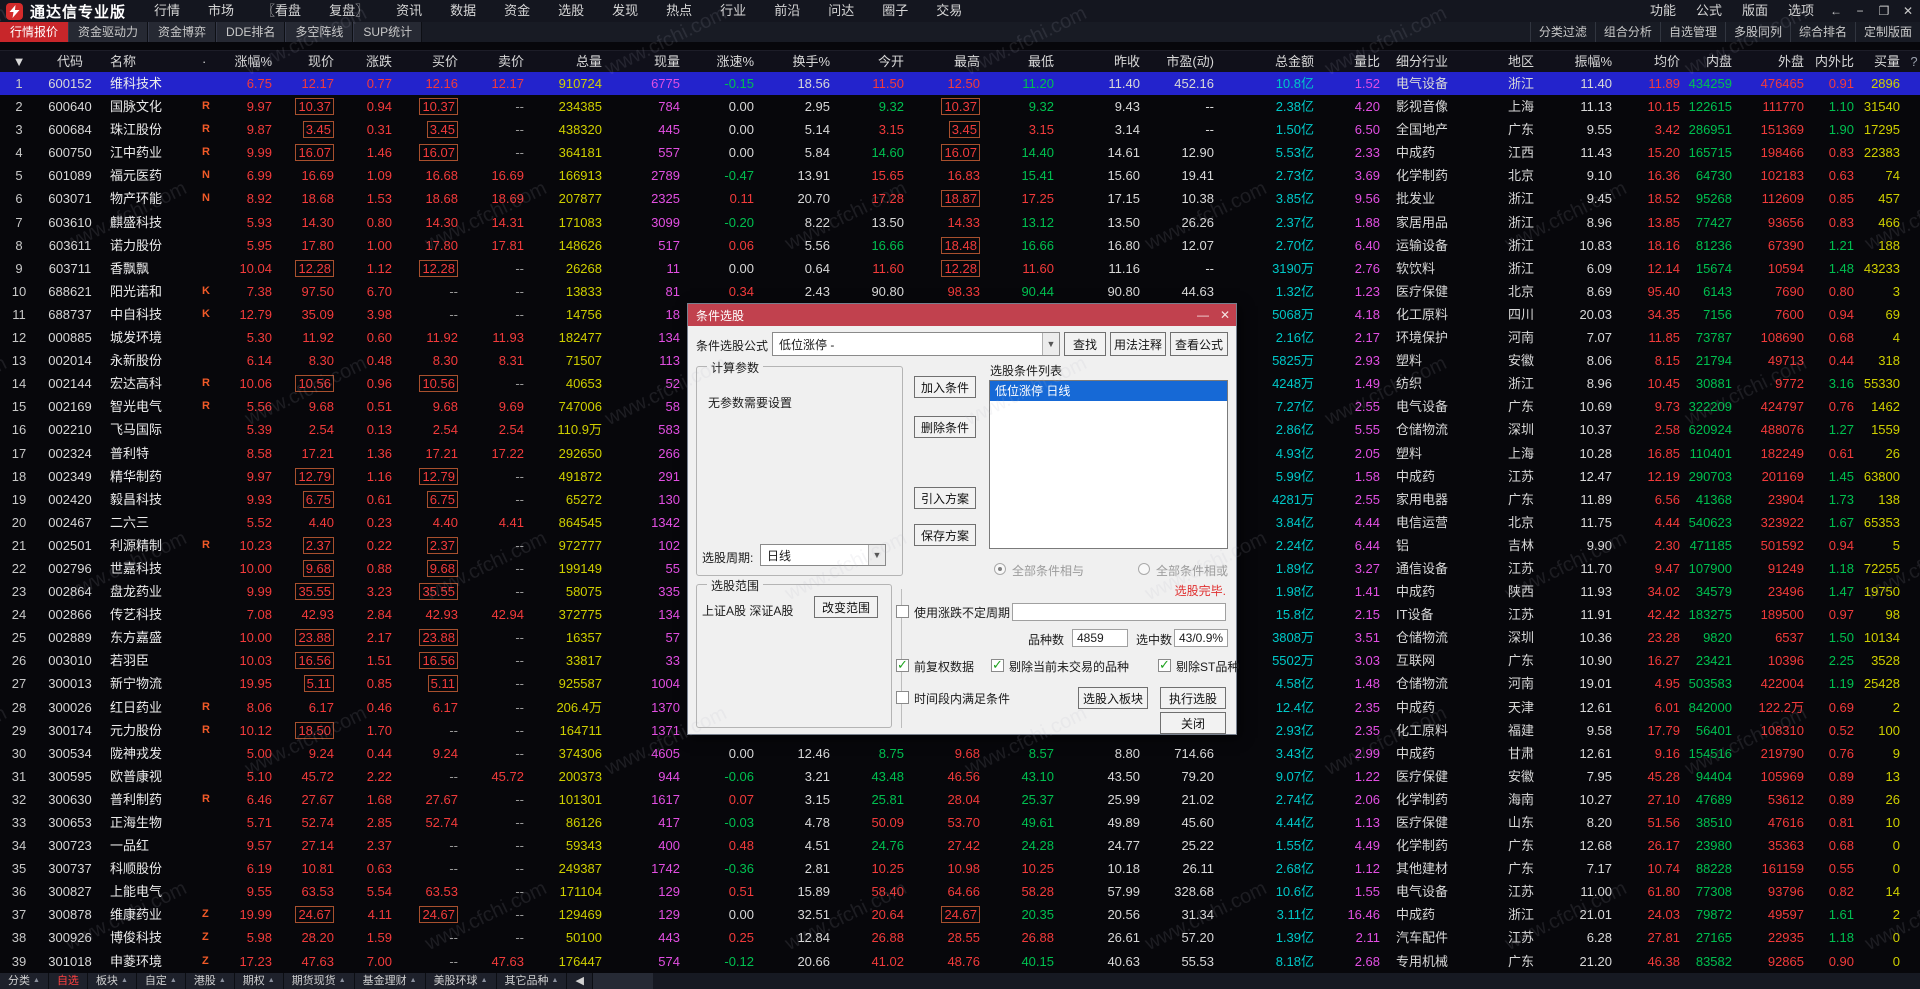  I want to click on menu-right-item-2: 版面, so click(1755, 11).